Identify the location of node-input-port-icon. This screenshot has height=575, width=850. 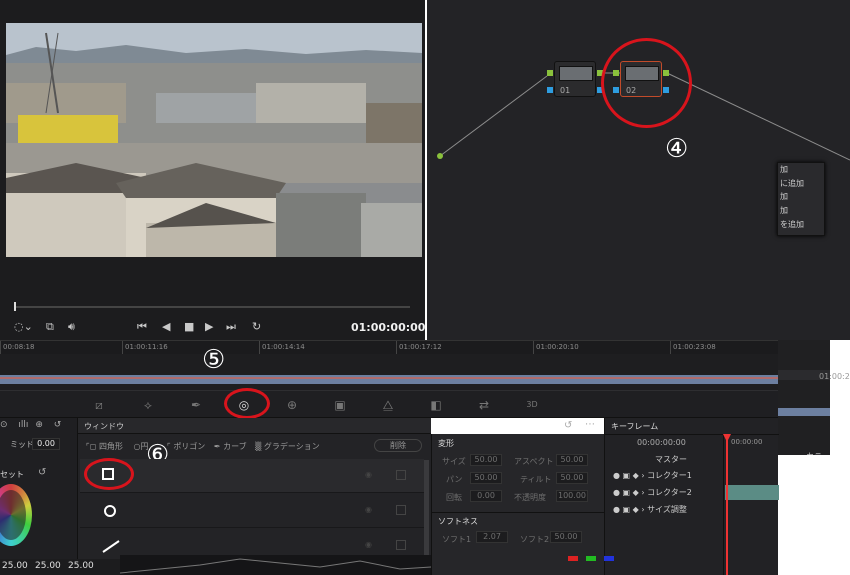
(550, 73).